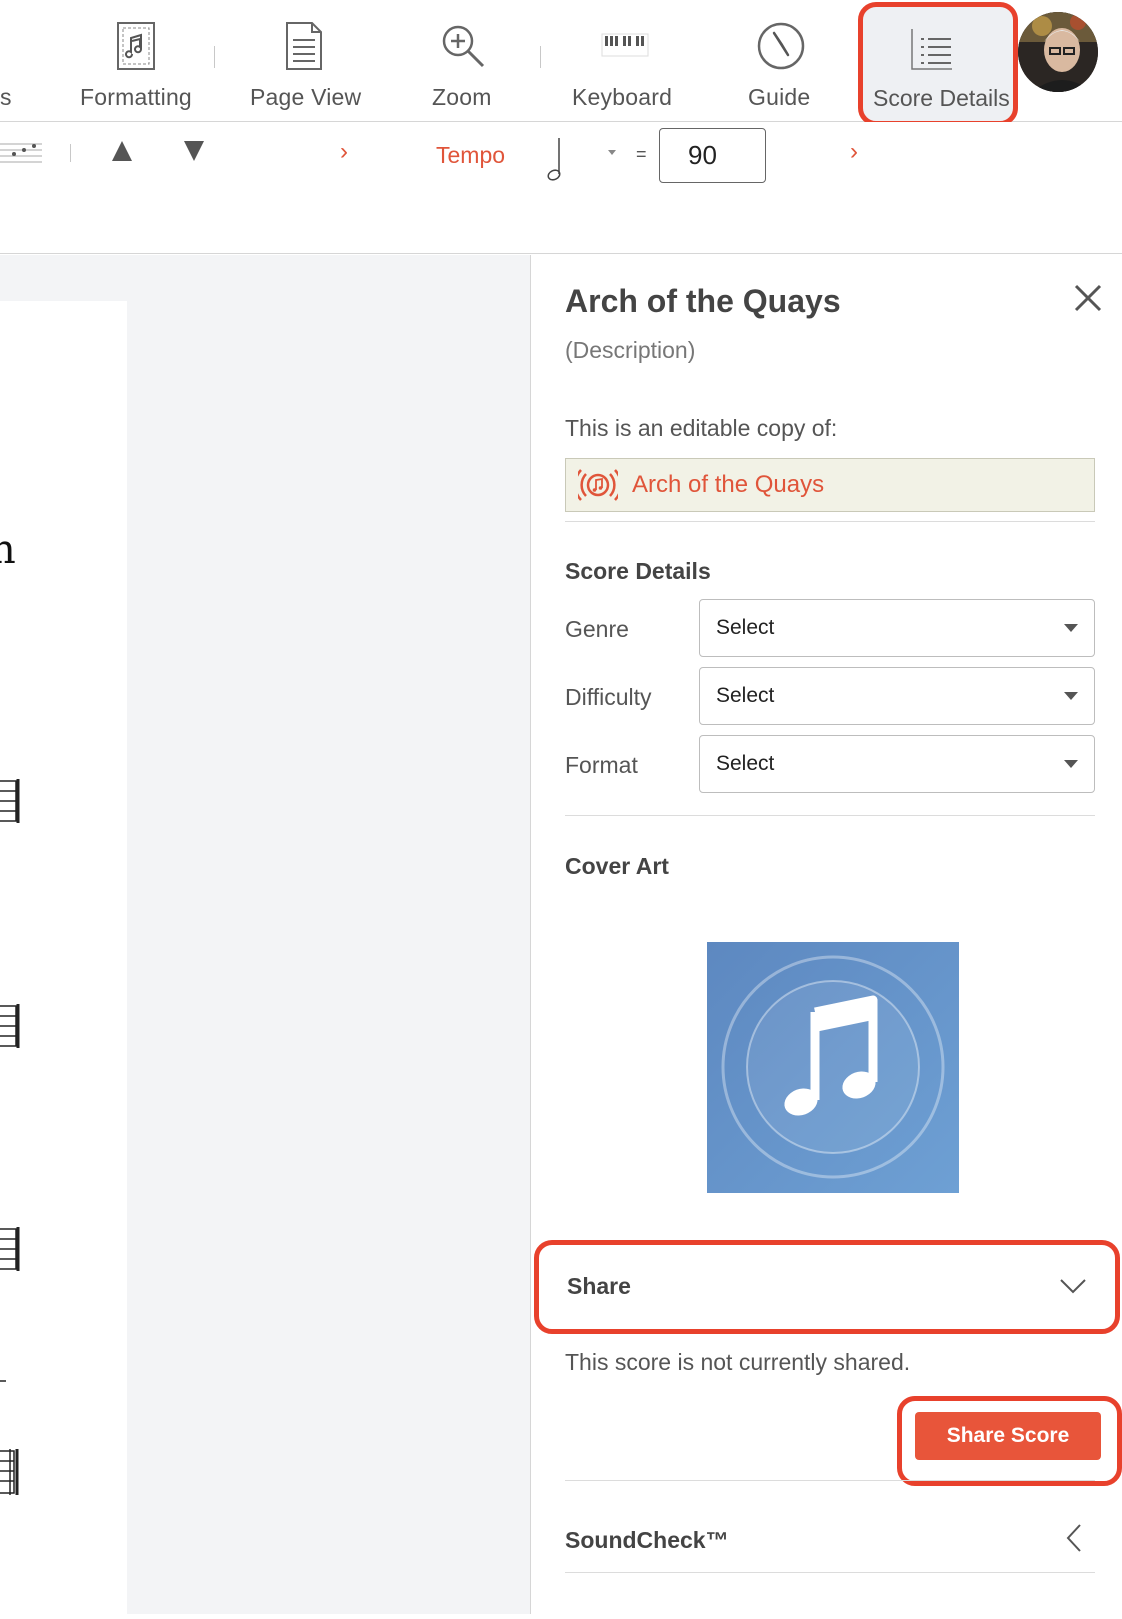  I want to click on cover-art-heading: Cover Art, so click(617, 866).